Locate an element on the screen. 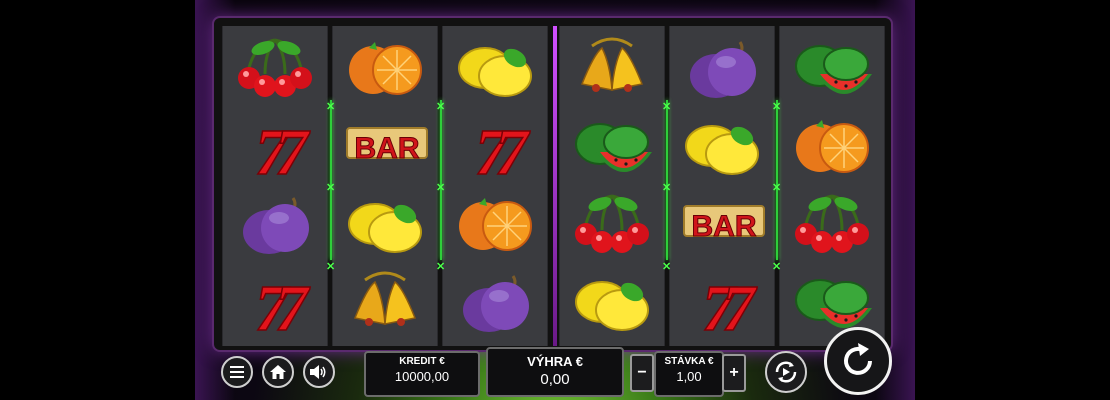 Image resolution: width=1110 pixels, height=400 pixels. spin-arrow-icon is located at coordinates (858, 359).